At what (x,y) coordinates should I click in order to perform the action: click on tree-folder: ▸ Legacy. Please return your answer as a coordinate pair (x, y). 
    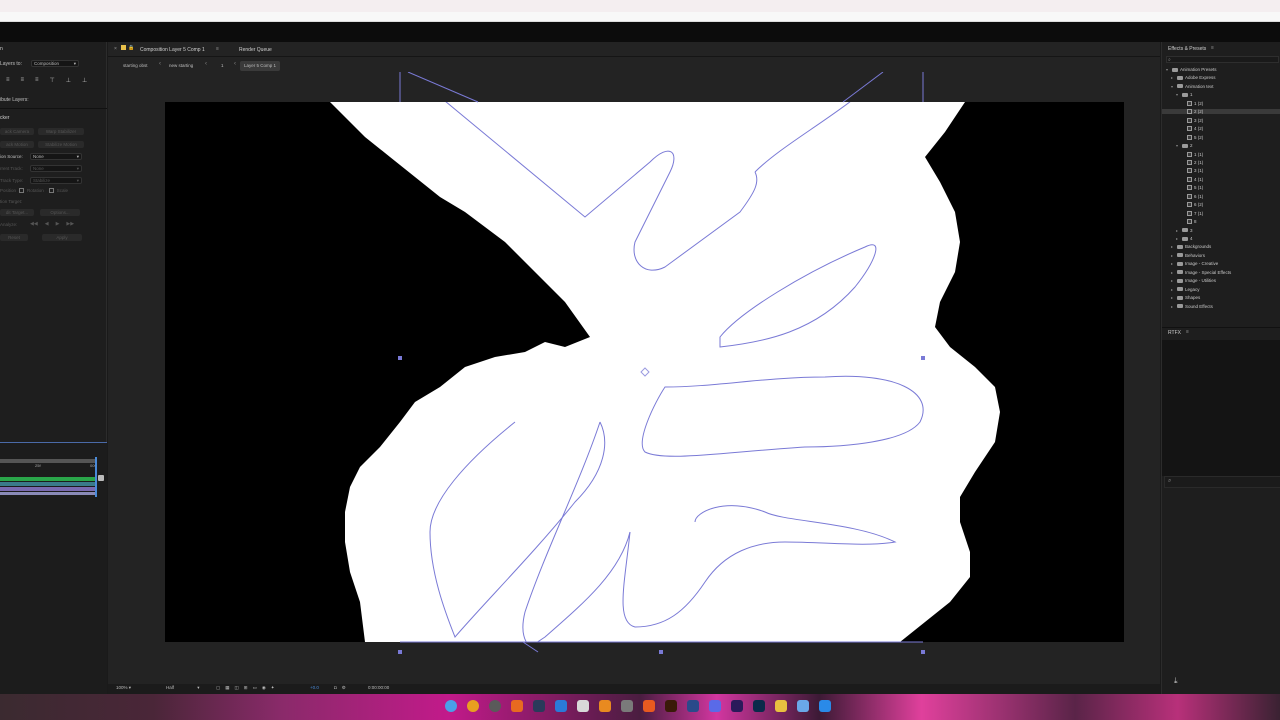
    Looking at the image, I should click on (1185, 289).